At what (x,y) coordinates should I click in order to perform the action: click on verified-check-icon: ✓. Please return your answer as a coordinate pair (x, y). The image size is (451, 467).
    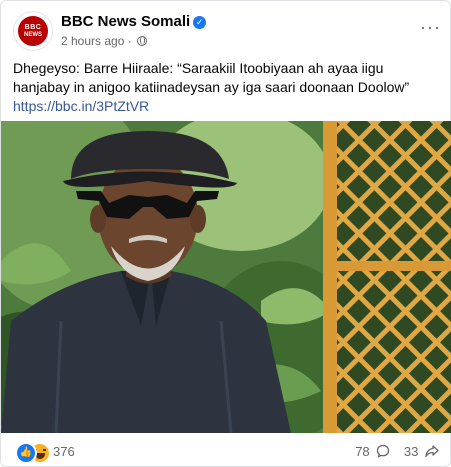
    Looking at the image, I should click on (200, 22).